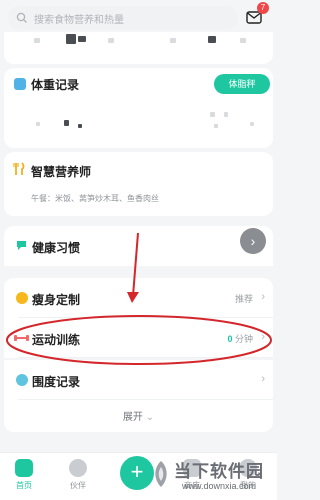 The image size is (320, 500). Describe the element at coordinates (242, 84) in the screenshot. I see `body-fat-scale-button: 体脂秤` at that location.